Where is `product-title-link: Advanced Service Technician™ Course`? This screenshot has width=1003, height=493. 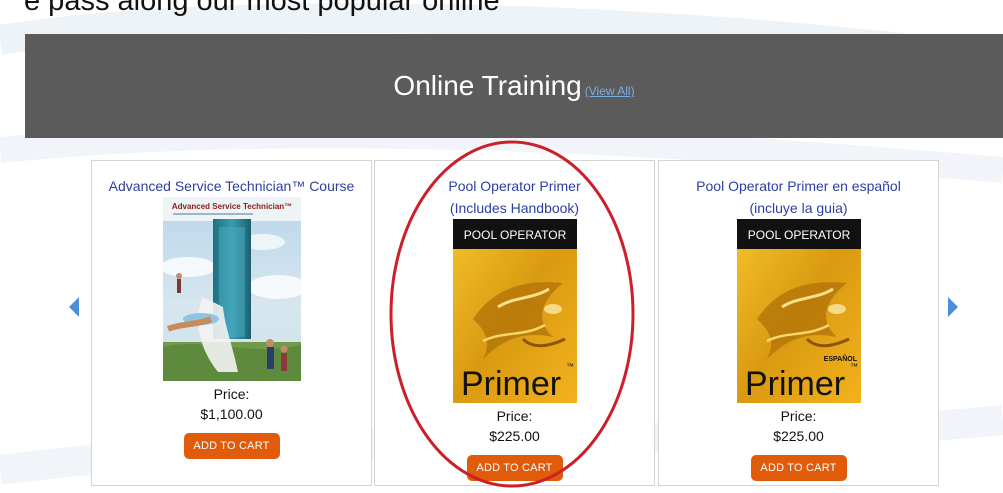 product-title-link: Advanced Service Technician™ Course is located at coordinates (231, 186).